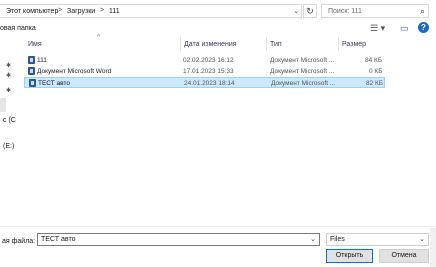  Describe the element at coordinates (377, 239) in the screenshot. I see `filetype-select: Files ⌄` at that location.